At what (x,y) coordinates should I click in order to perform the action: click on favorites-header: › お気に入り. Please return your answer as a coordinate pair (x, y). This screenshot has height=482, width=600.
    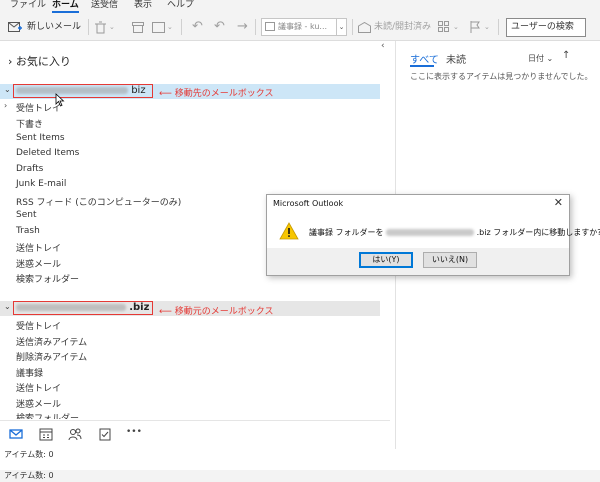
    Looking at the image, I should click on (39, 61).